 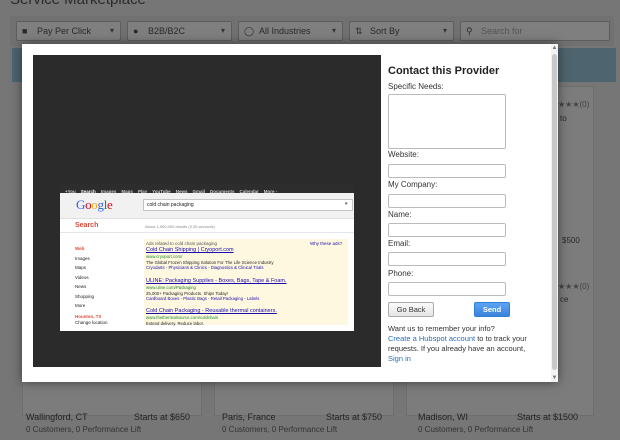 What do you see at coordinates (80, 248) in the screenshot?
I see `left-nav-item: Web` at bounding box center [80, 248].